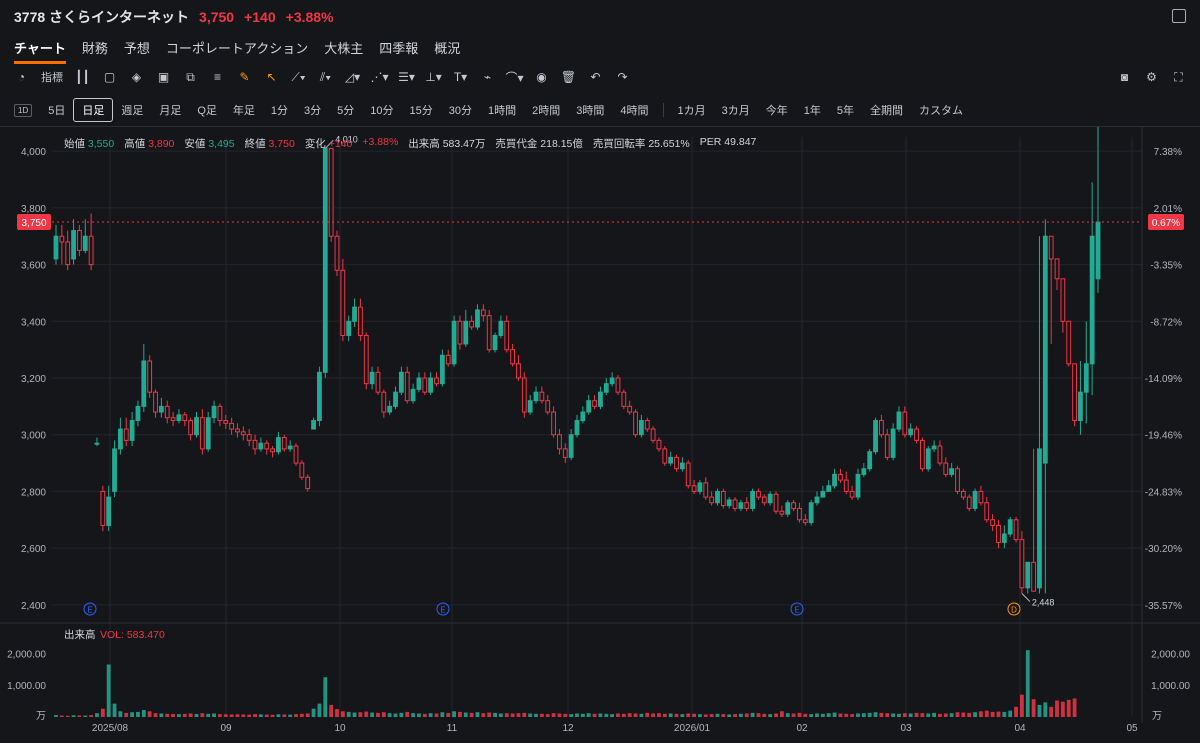 The image size is (1200, 743). What do you see at coordinates (379, 77) in the screenshot?
I see `pattern-icon: ⋰▾` at bounding box center [379, 77].